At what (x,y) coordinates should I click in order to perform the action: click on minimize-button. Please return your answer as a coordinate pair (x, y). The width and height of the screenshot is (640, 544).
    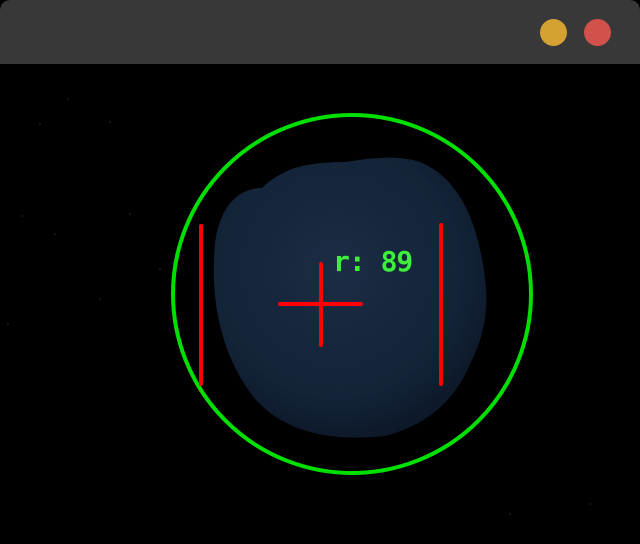
    Looking at the image, I should click on (553, 32).